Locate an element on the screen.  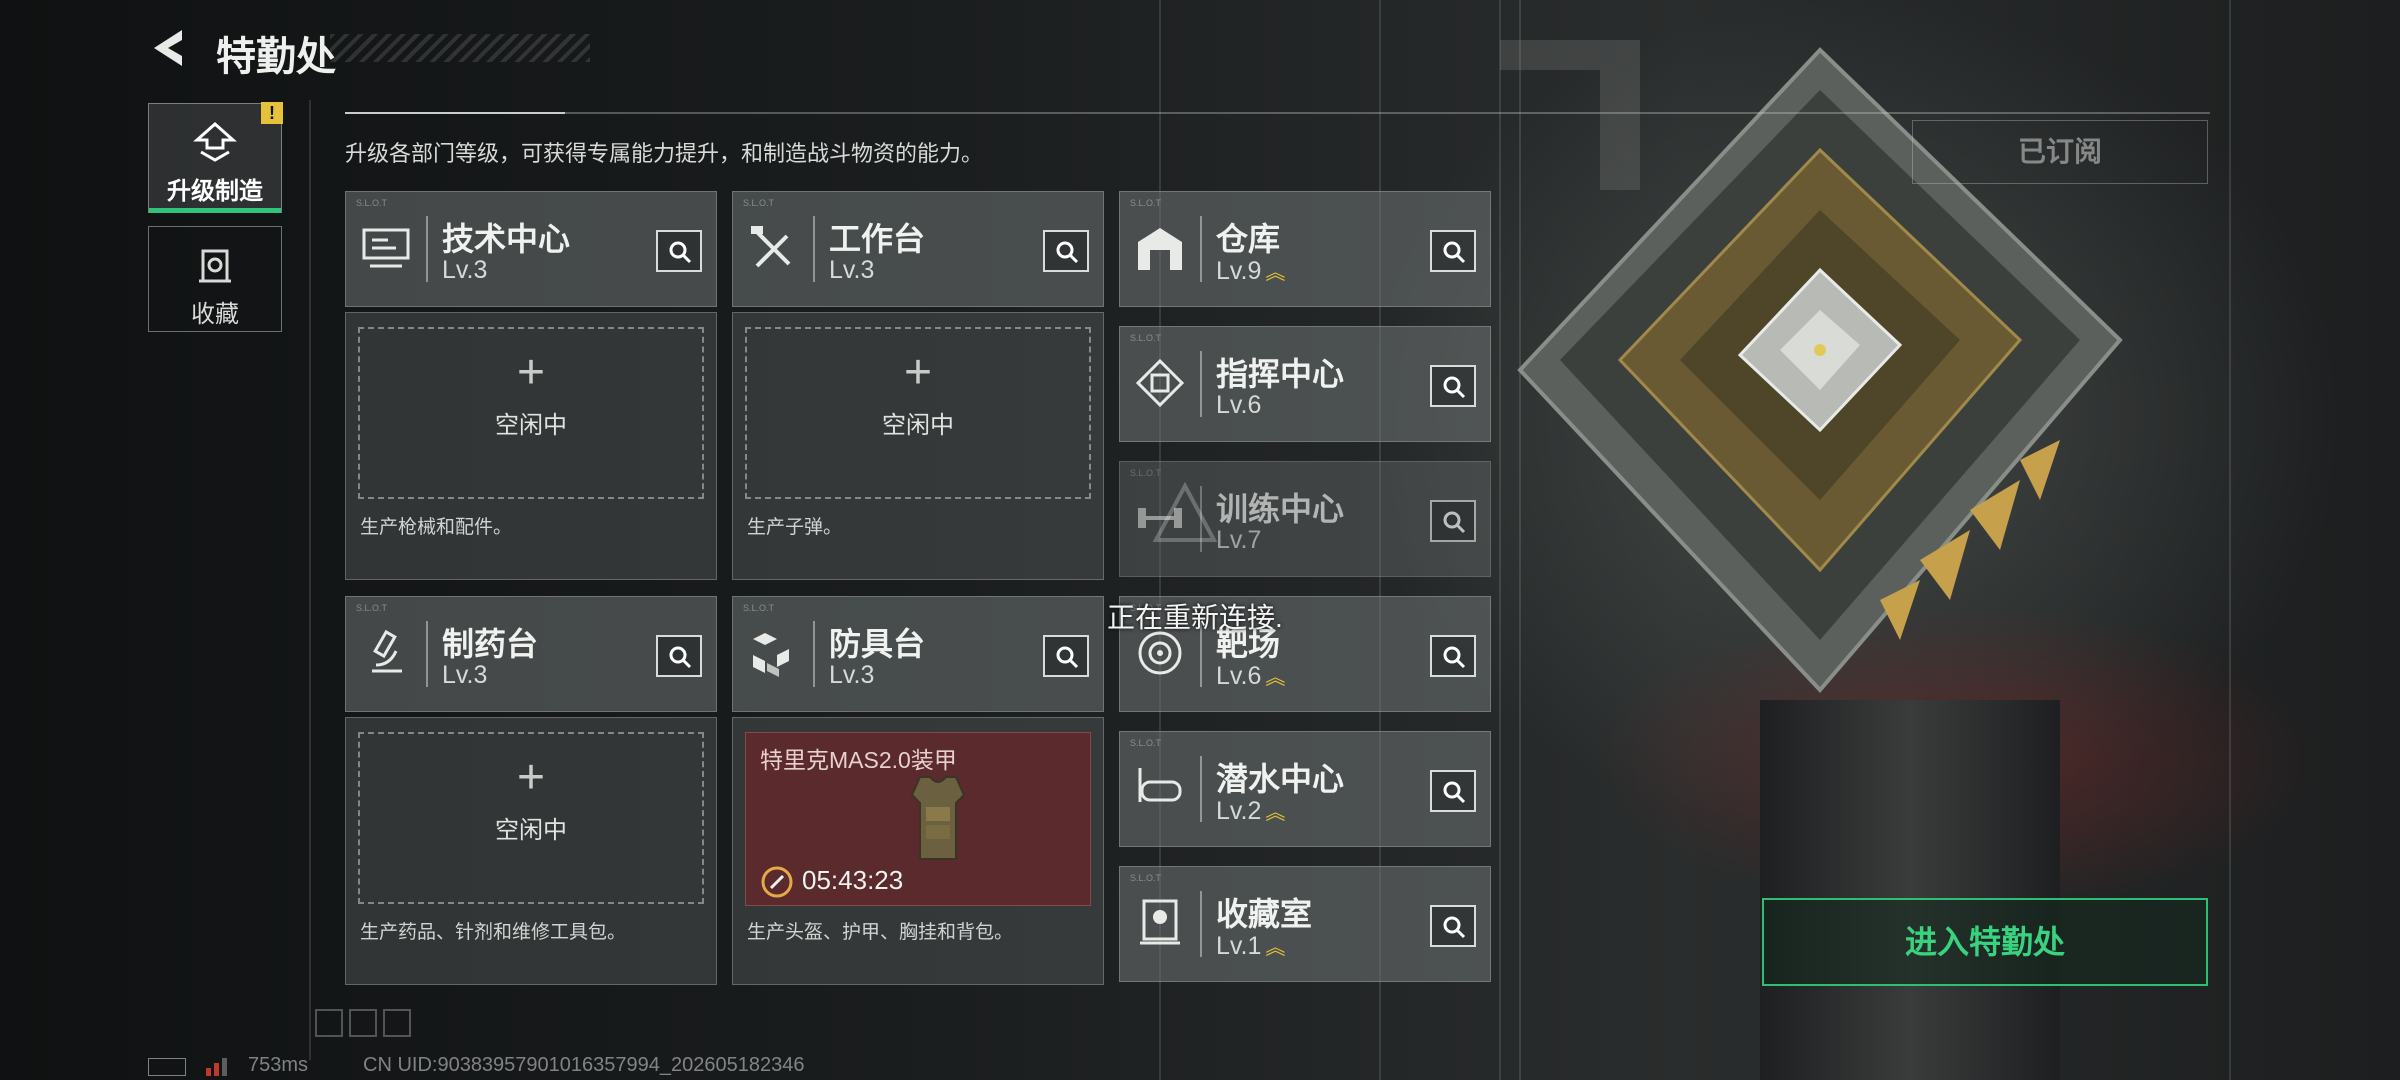
dept-name: 工作台 is located at coordinates (877, 239).